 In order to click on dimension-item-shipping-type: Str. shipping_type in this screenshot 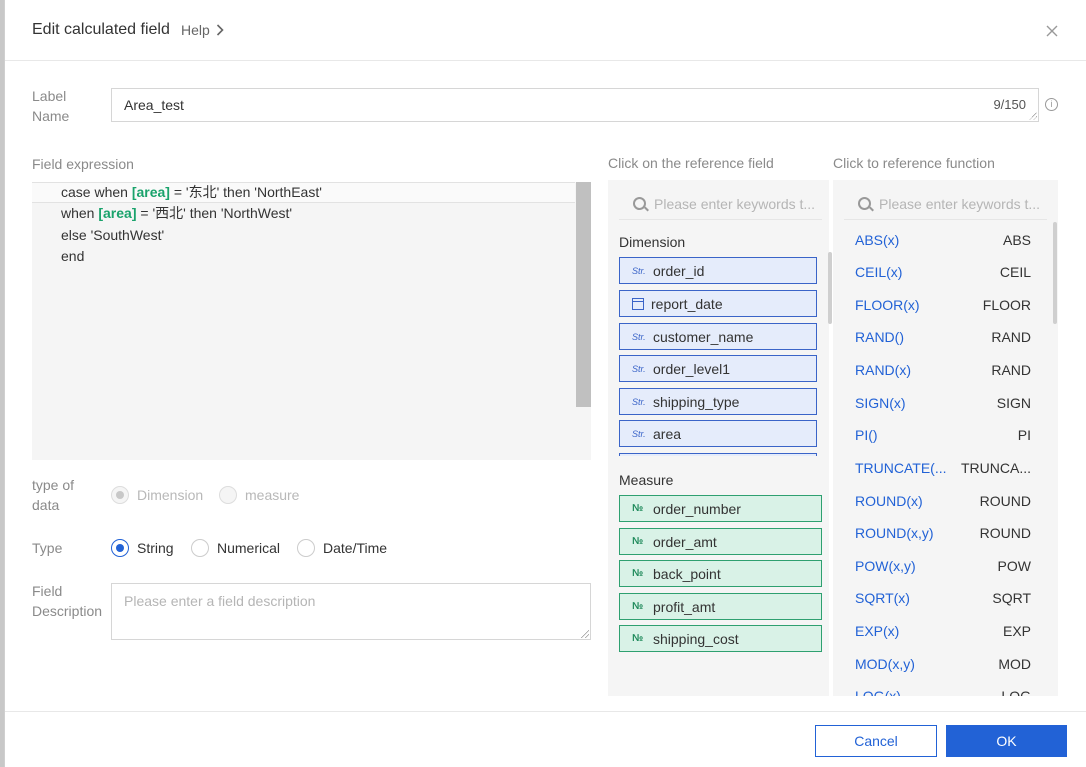, I will do `click(718, 401)`.